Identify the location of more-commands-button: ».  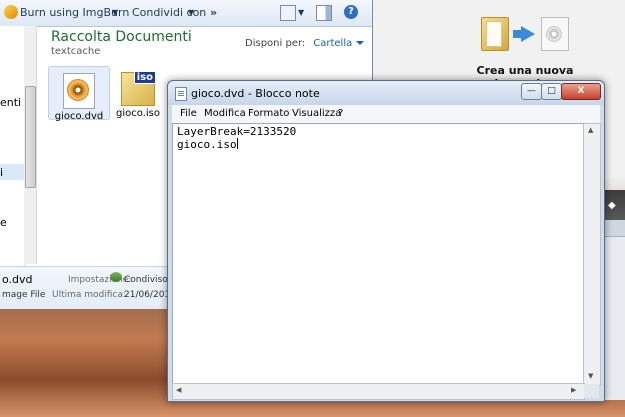
(213, 12).